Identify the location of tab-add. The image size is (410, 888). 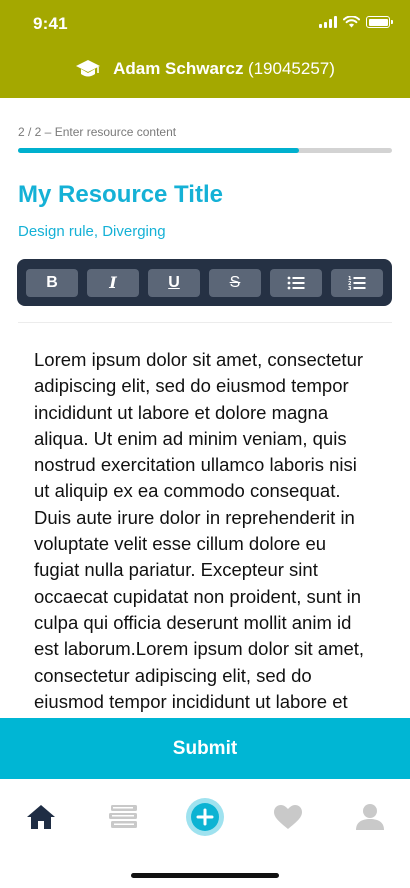
(205, 817).